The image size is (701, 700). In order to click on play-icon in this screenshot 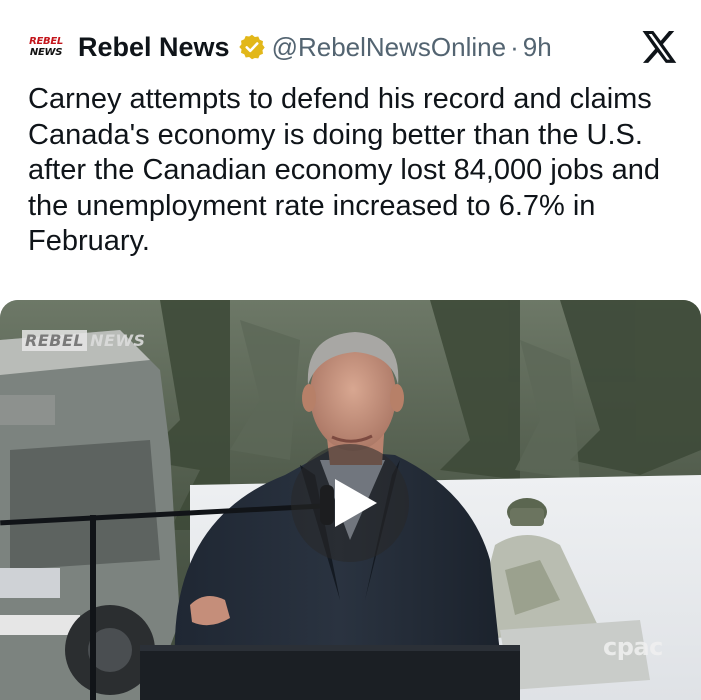, I will do `click(356, 503)`.